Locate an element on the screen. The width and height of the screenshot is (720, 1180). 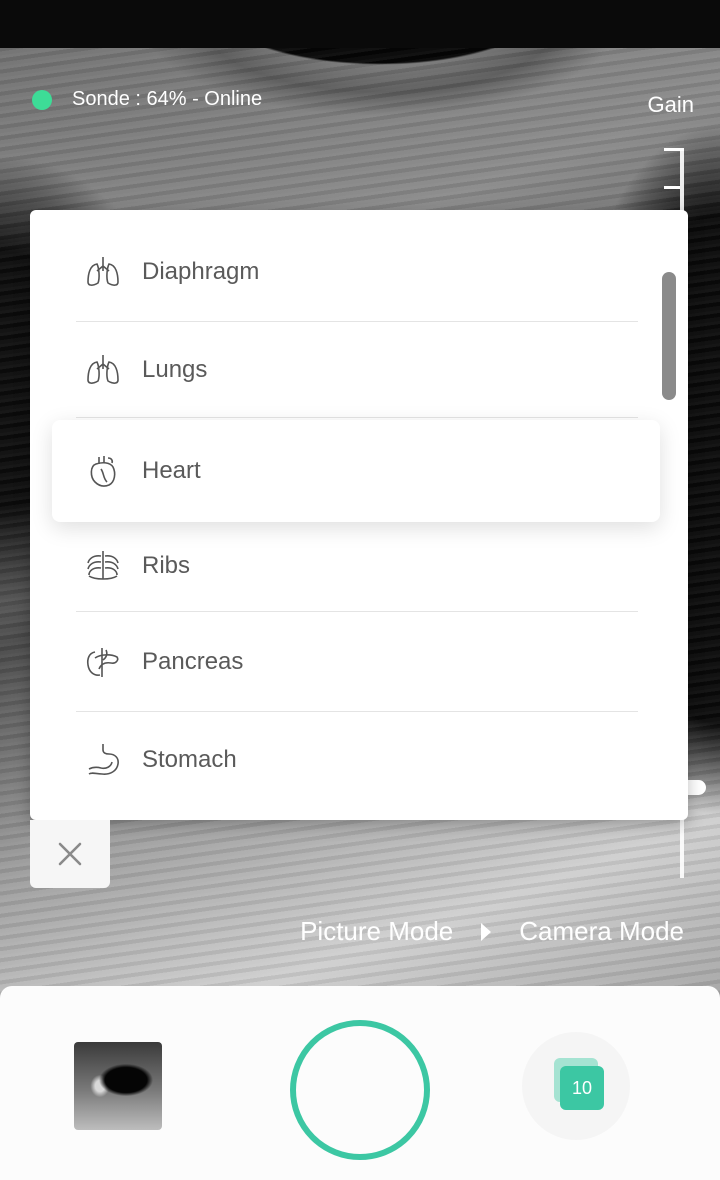
gain-slider-top-cap is located at coordinates (674, 149).